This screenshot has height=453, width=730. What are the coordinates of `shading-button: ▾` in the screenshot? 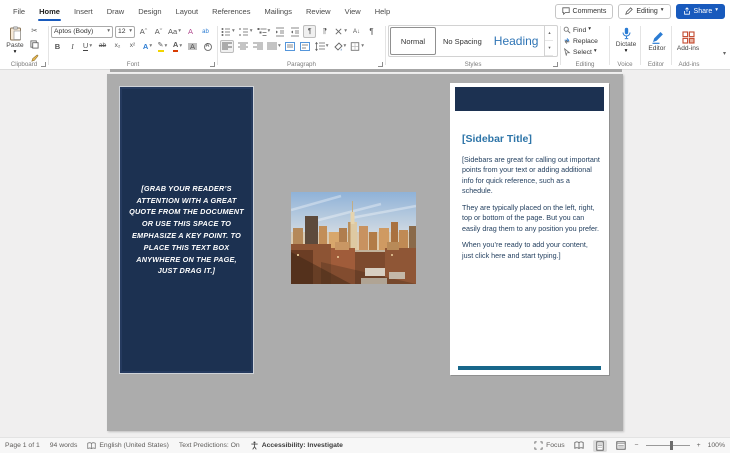 It's located at (340, 46).